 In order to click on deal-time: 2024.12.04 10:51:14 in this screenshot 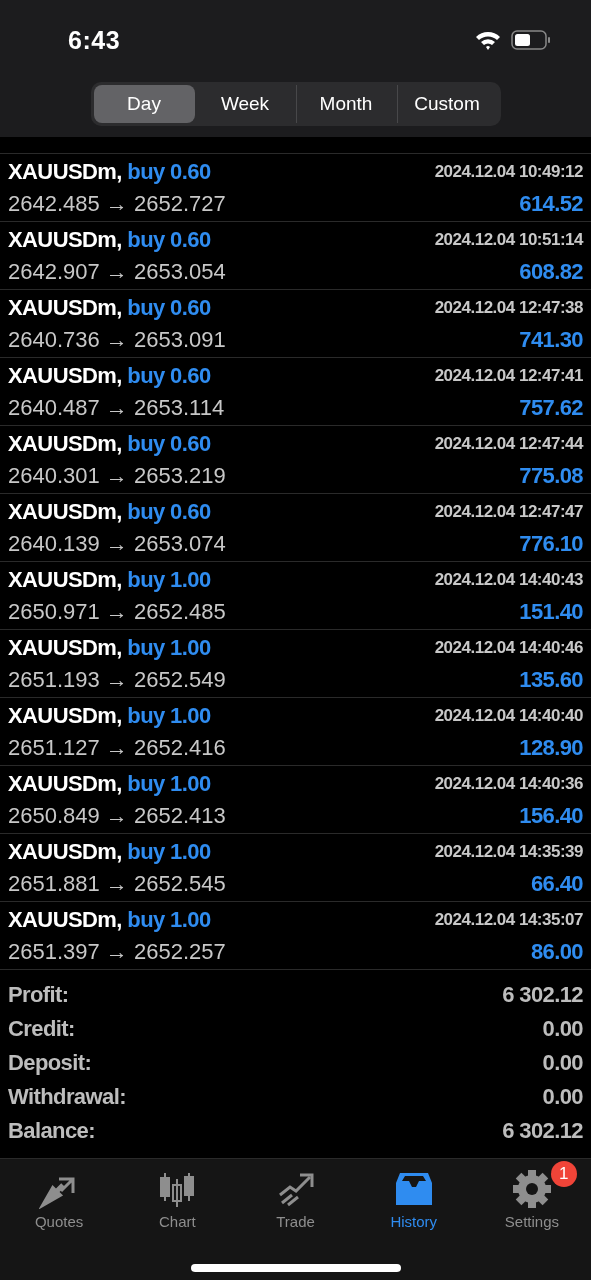, I will do `click(508, 239)`.